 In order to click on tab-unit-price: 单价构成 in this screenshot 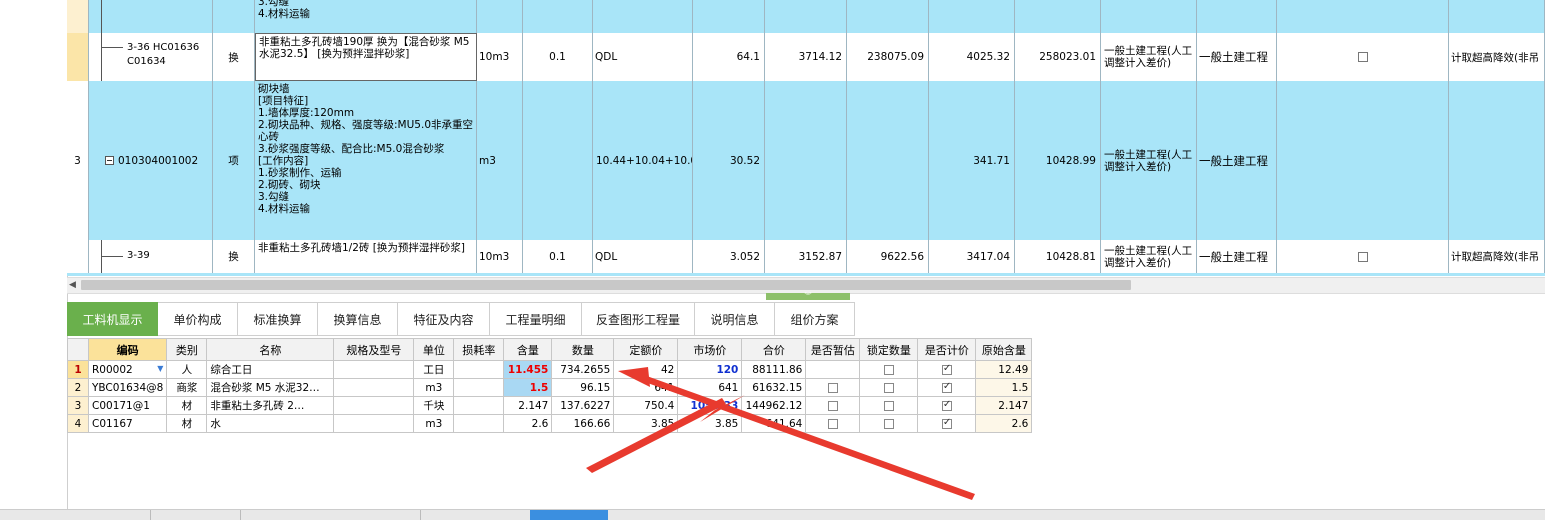, I will do `click(198, 319)`.